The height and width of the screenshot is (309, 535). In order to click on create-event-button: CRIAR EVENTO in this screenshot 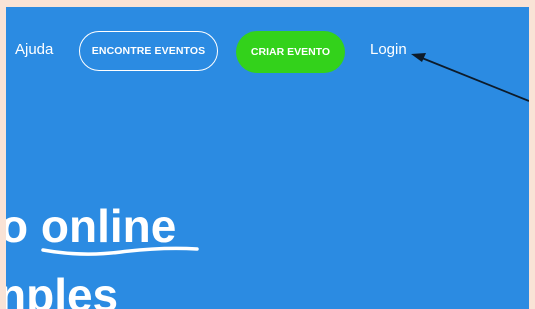, I will do `click(290, 52)`.